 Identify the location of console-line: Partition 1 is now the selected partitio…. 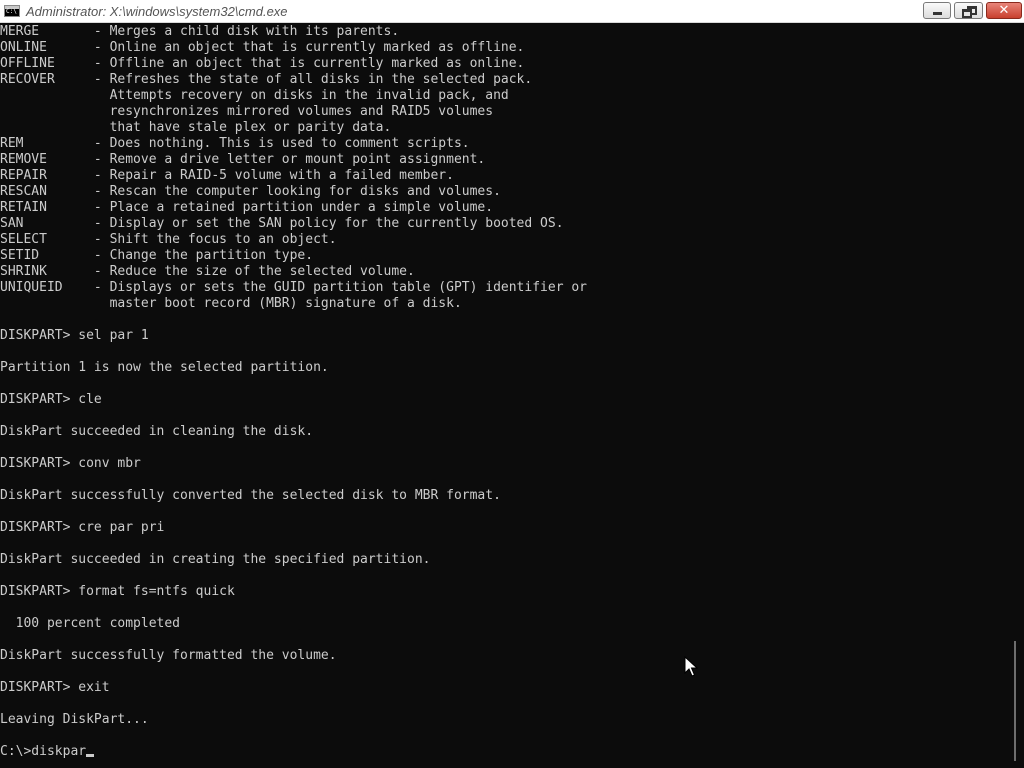
(164, 367).